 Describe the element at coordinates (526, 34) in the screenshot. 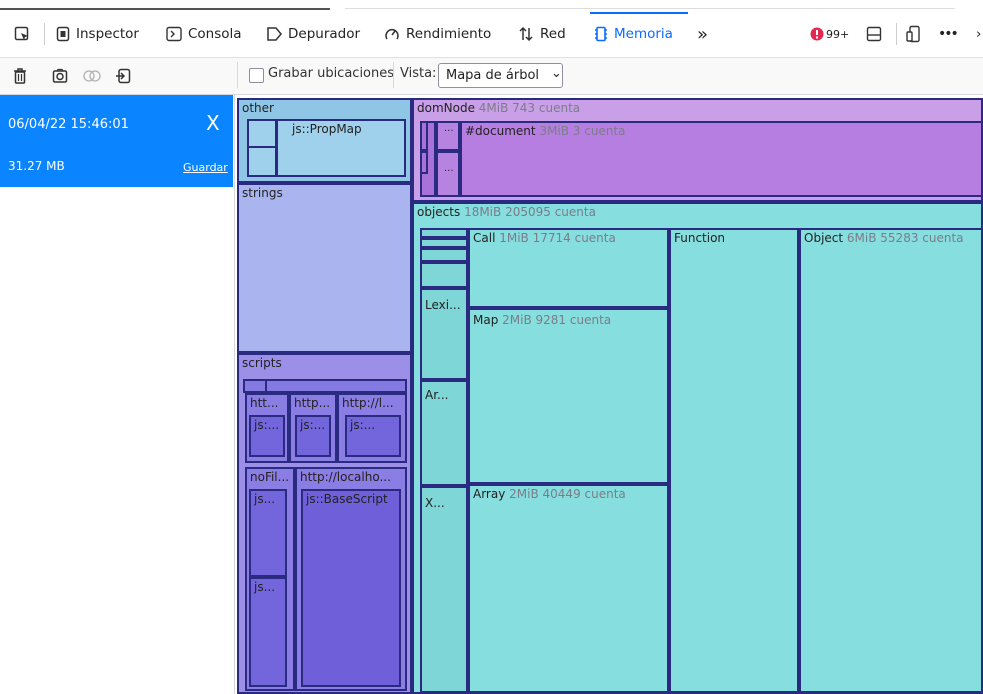

I see `network-icon` at that location.